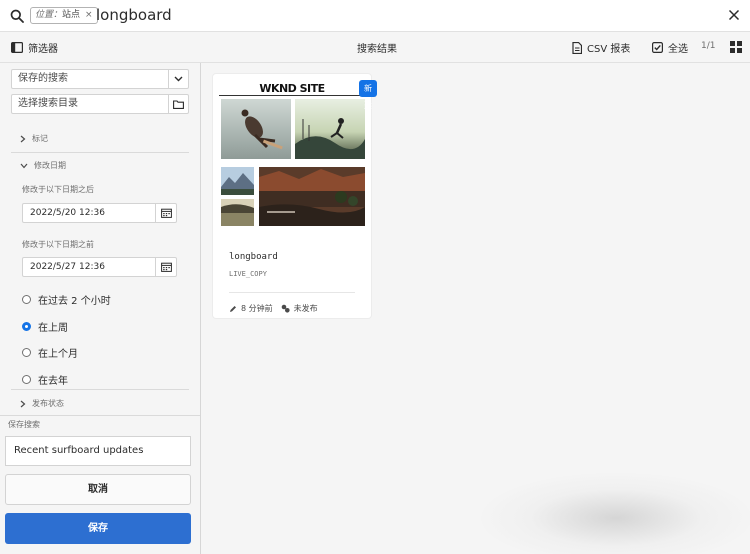  Describe the element at coordinates (292, 88) in the screenshot. I see `site-title: WKND SITE` at that location.